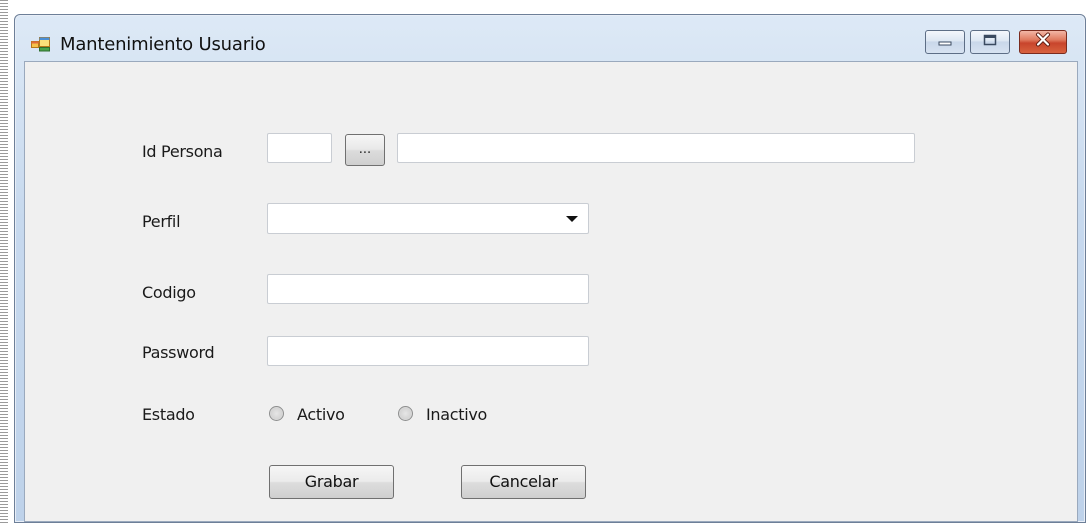 This screenshot has height=525, width=1090. Describe the element at coordinates (276, 413) in the screenshot. I see `activo-radio` at that location.